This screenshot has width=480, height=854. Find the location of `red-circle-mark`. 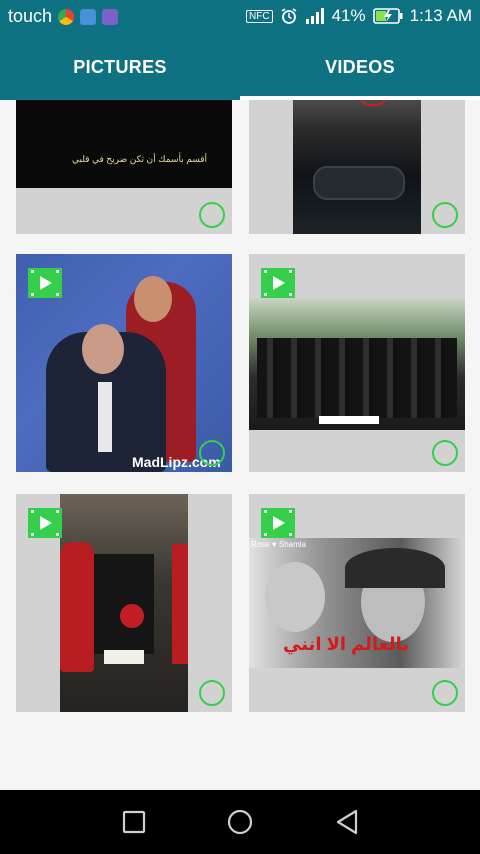

red-circle-mark is located at coordinates (373, 103).